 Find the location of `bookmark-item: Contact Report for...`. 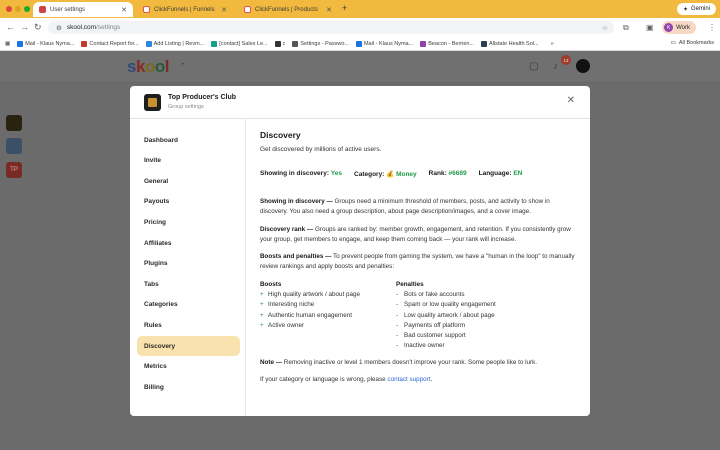

bookmark-item: Contact Report for... is located at coordinates (110, 43).